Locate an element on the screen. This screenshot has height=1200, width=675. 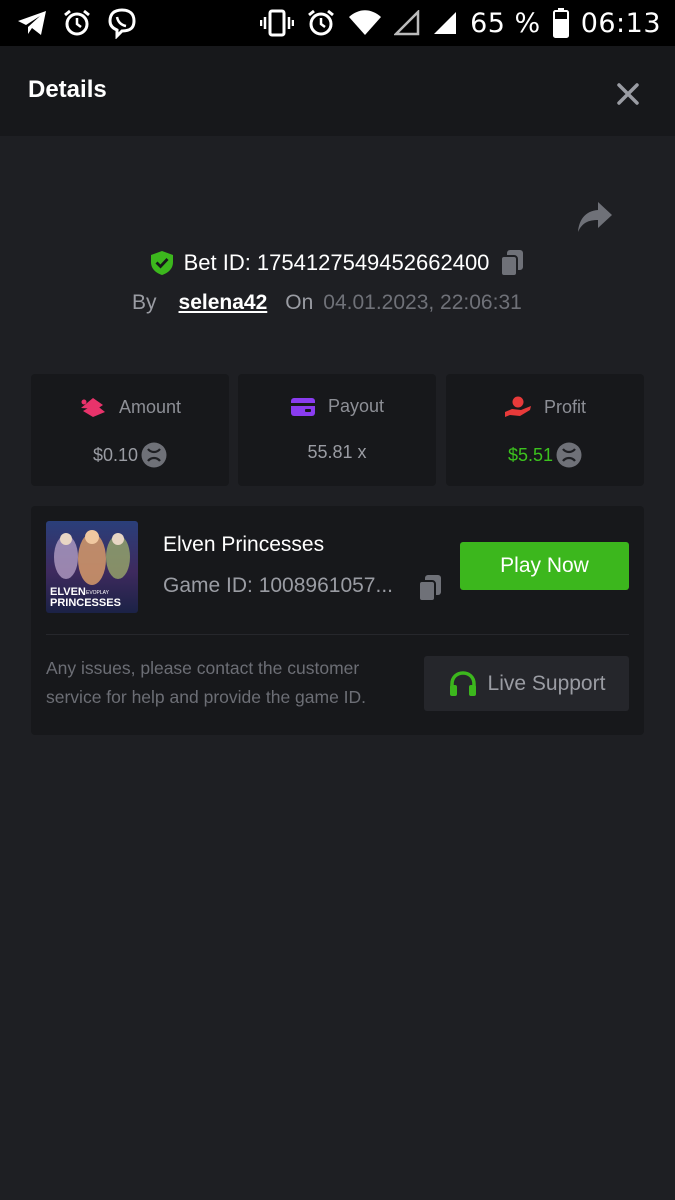
wallet-icon is located at coordinates (302, 406).